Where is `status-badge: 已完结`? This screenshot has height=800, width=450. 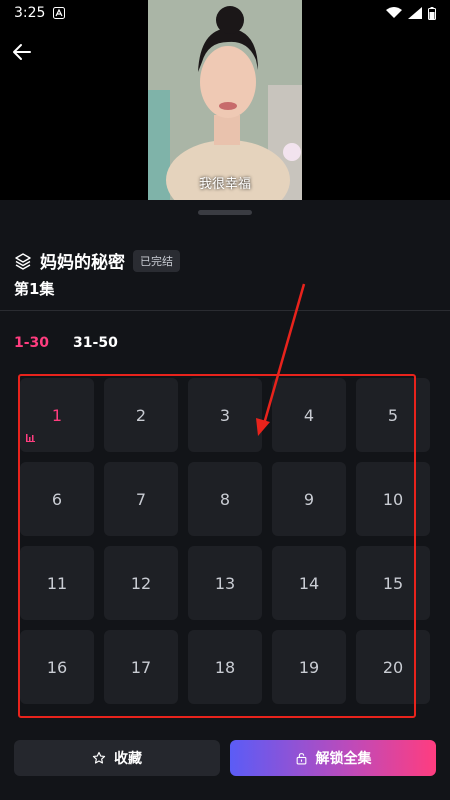 status-badge: 已完结 is located at coordinates (156, 260).